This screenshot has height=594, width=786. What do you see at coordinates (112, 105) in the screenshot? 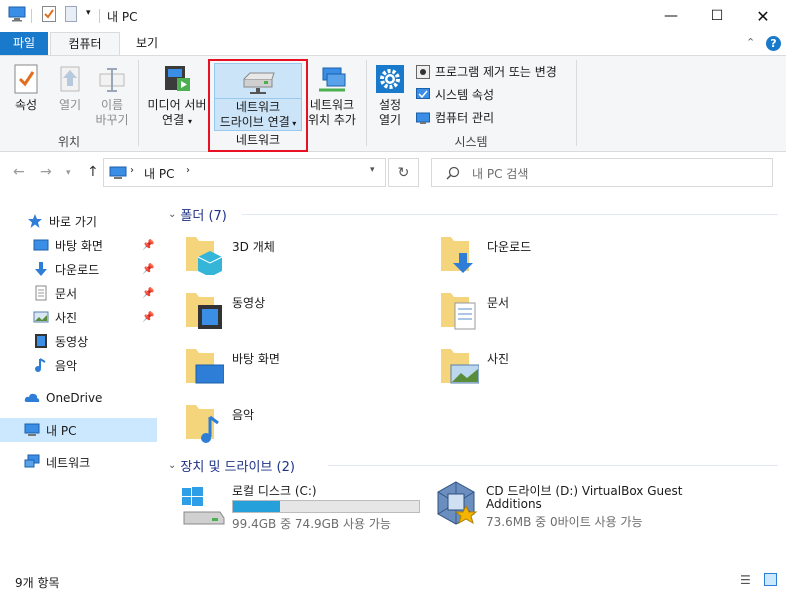
I see `rename-label-1: 이름` at bounding box center [112, 105].